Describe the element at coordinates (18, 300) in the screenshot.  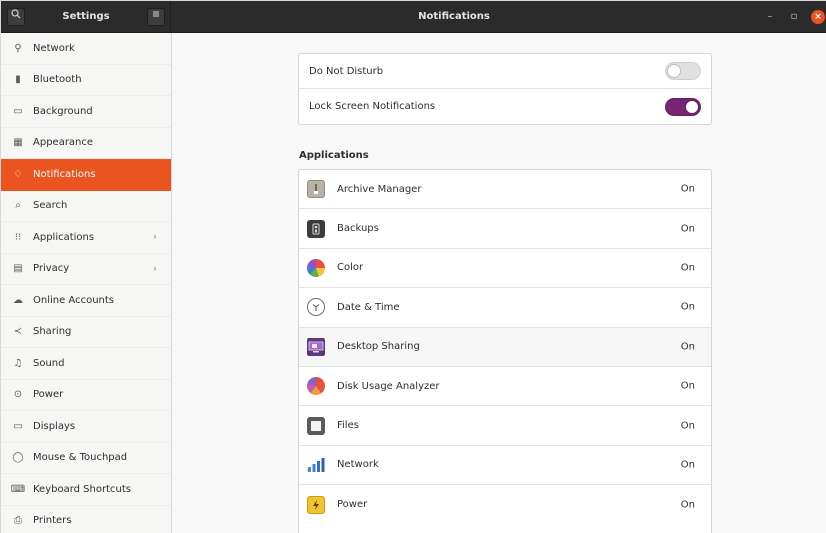
I see `cloud-icon: ☁` at that location.